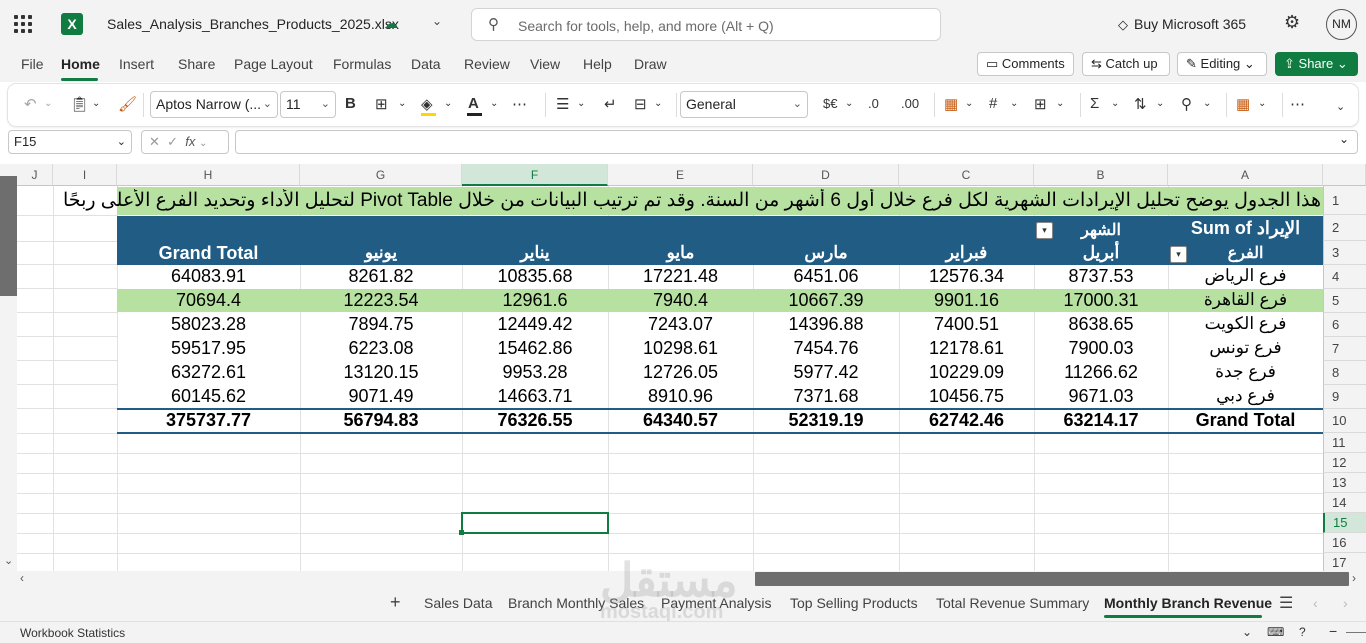 The height and width of the screenshot is (643, 1366). What do you see at coordinates (535, 397) in the screenshot?
I see `value-cell: 14663.71` at bounding box center [535, 397].